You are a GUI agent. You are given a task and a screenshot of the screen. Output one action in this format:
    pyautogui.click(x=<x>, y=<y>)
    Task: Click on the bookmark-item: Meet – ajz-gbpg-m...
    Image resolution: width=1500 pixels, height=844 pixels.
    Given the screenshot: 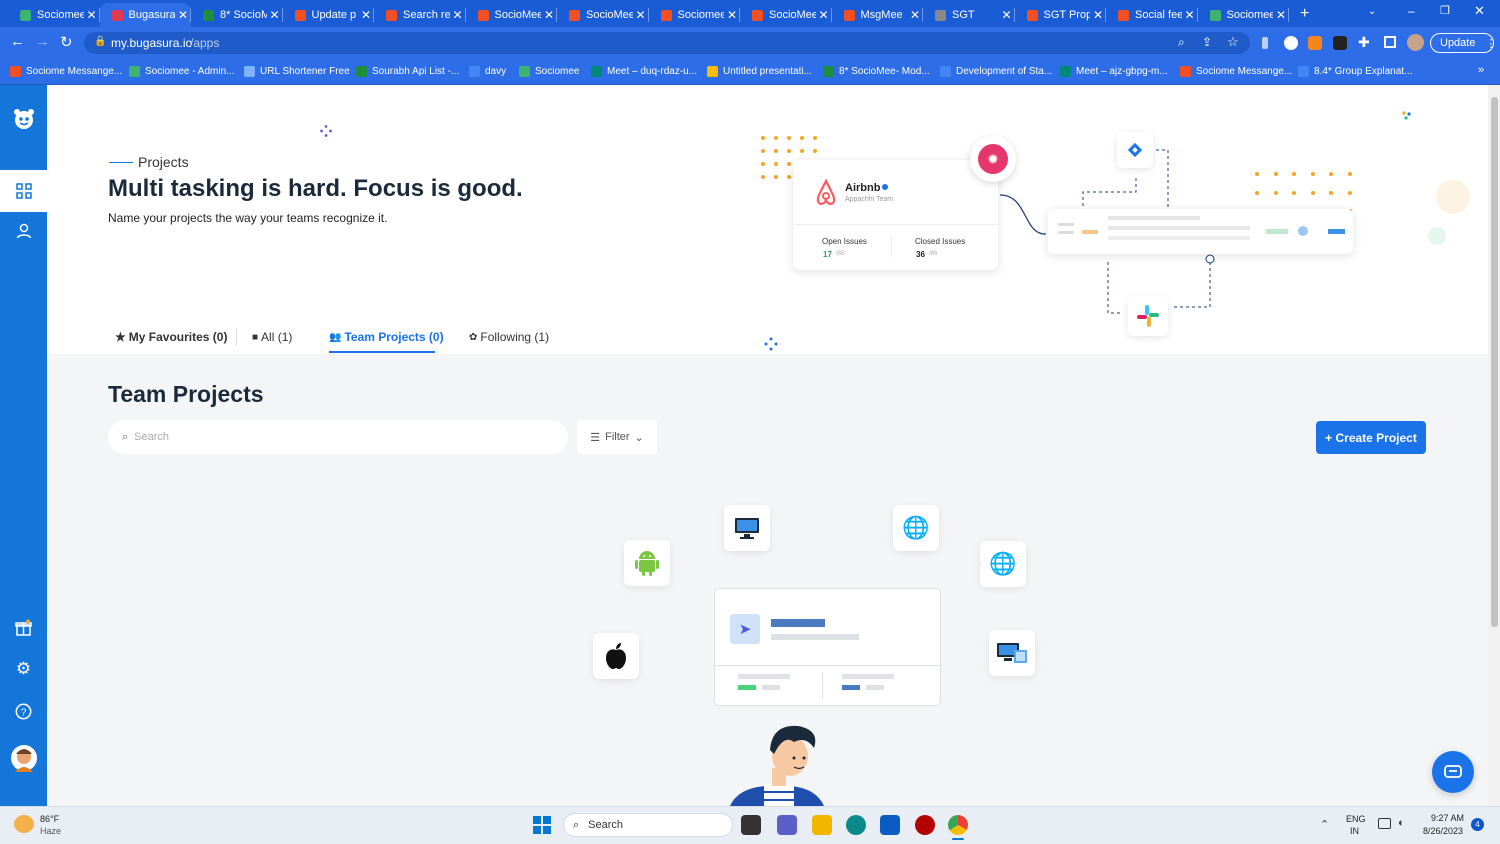 What is the action you would take?
    pyautogui.click(x=1114, y=71)
    